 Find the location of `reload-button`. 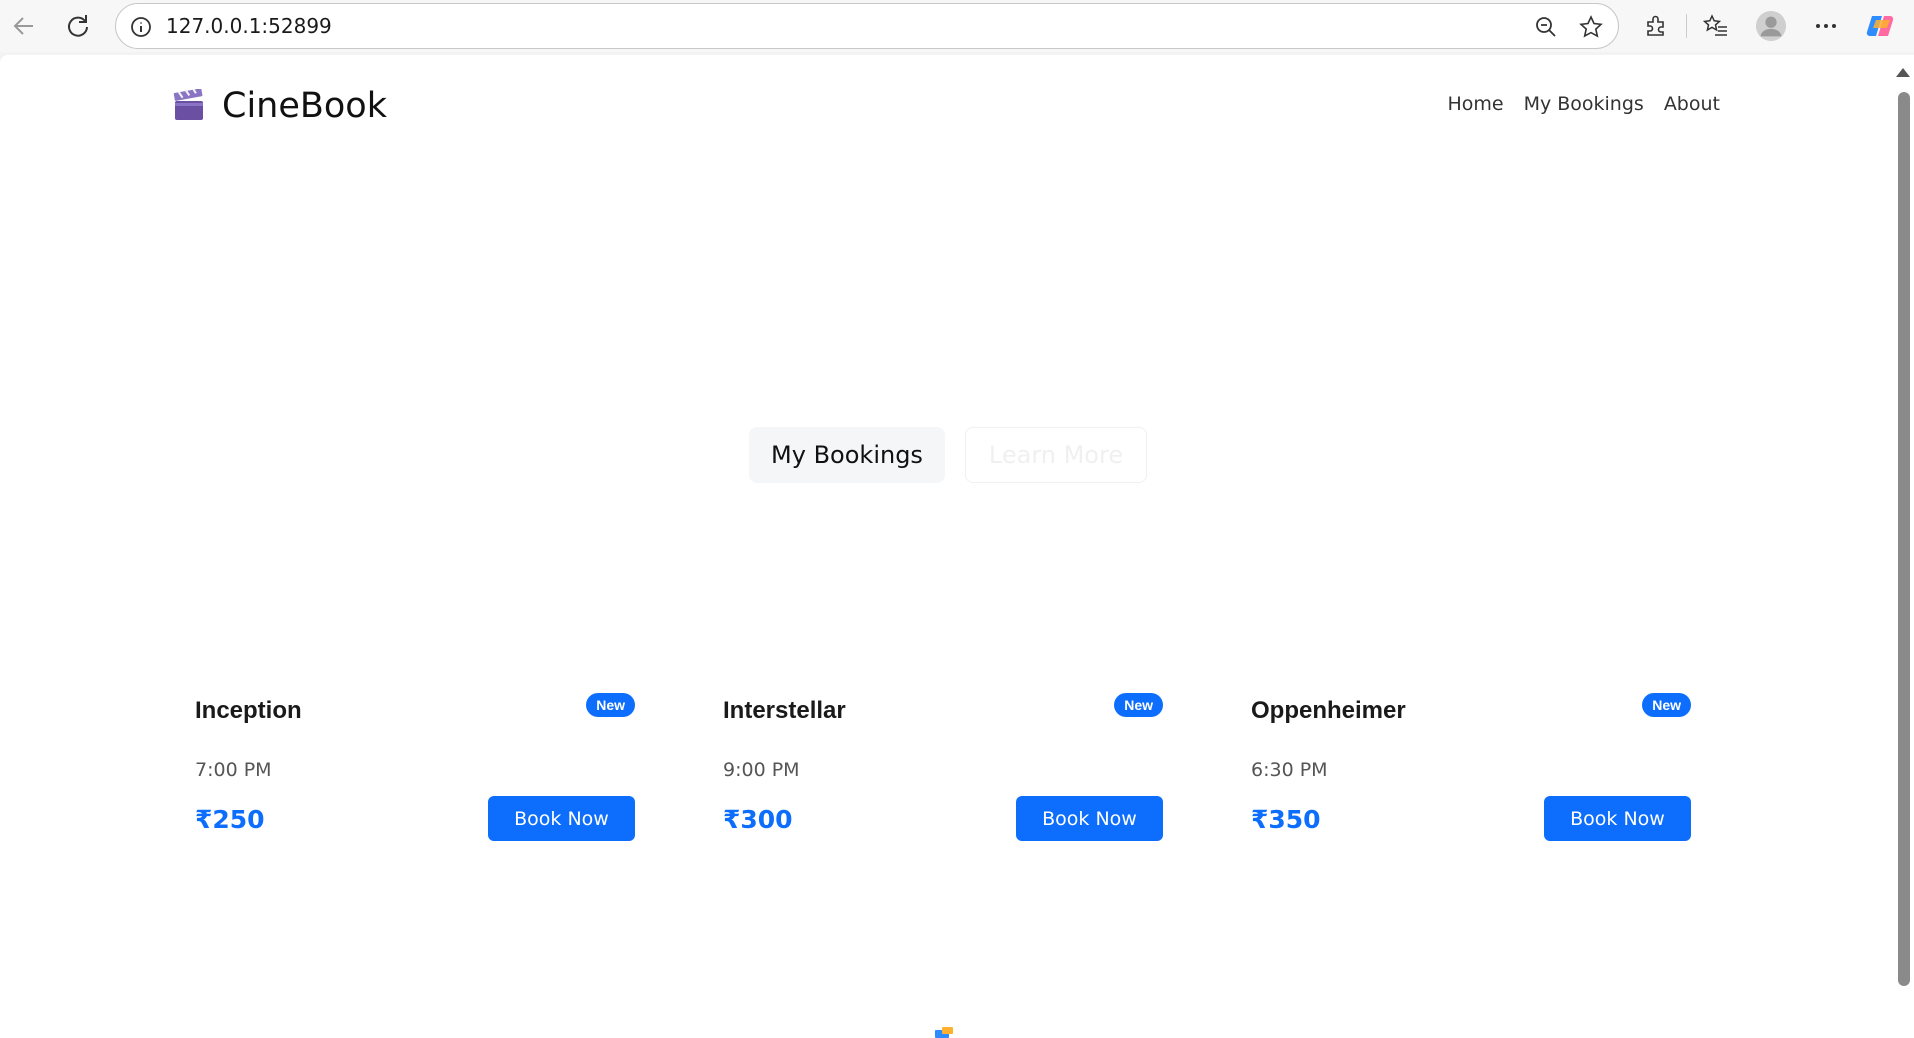

reload-button is located at coordinates (78, 26).